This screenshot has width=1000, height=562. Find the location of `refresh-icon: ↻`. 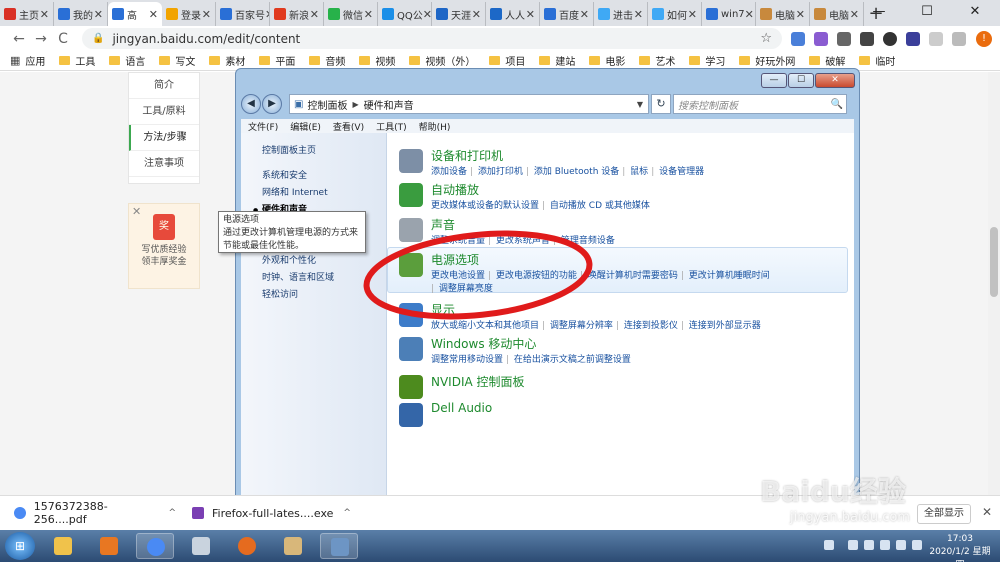

refresh-icon: ↻ is located at coordinates (661, 104).